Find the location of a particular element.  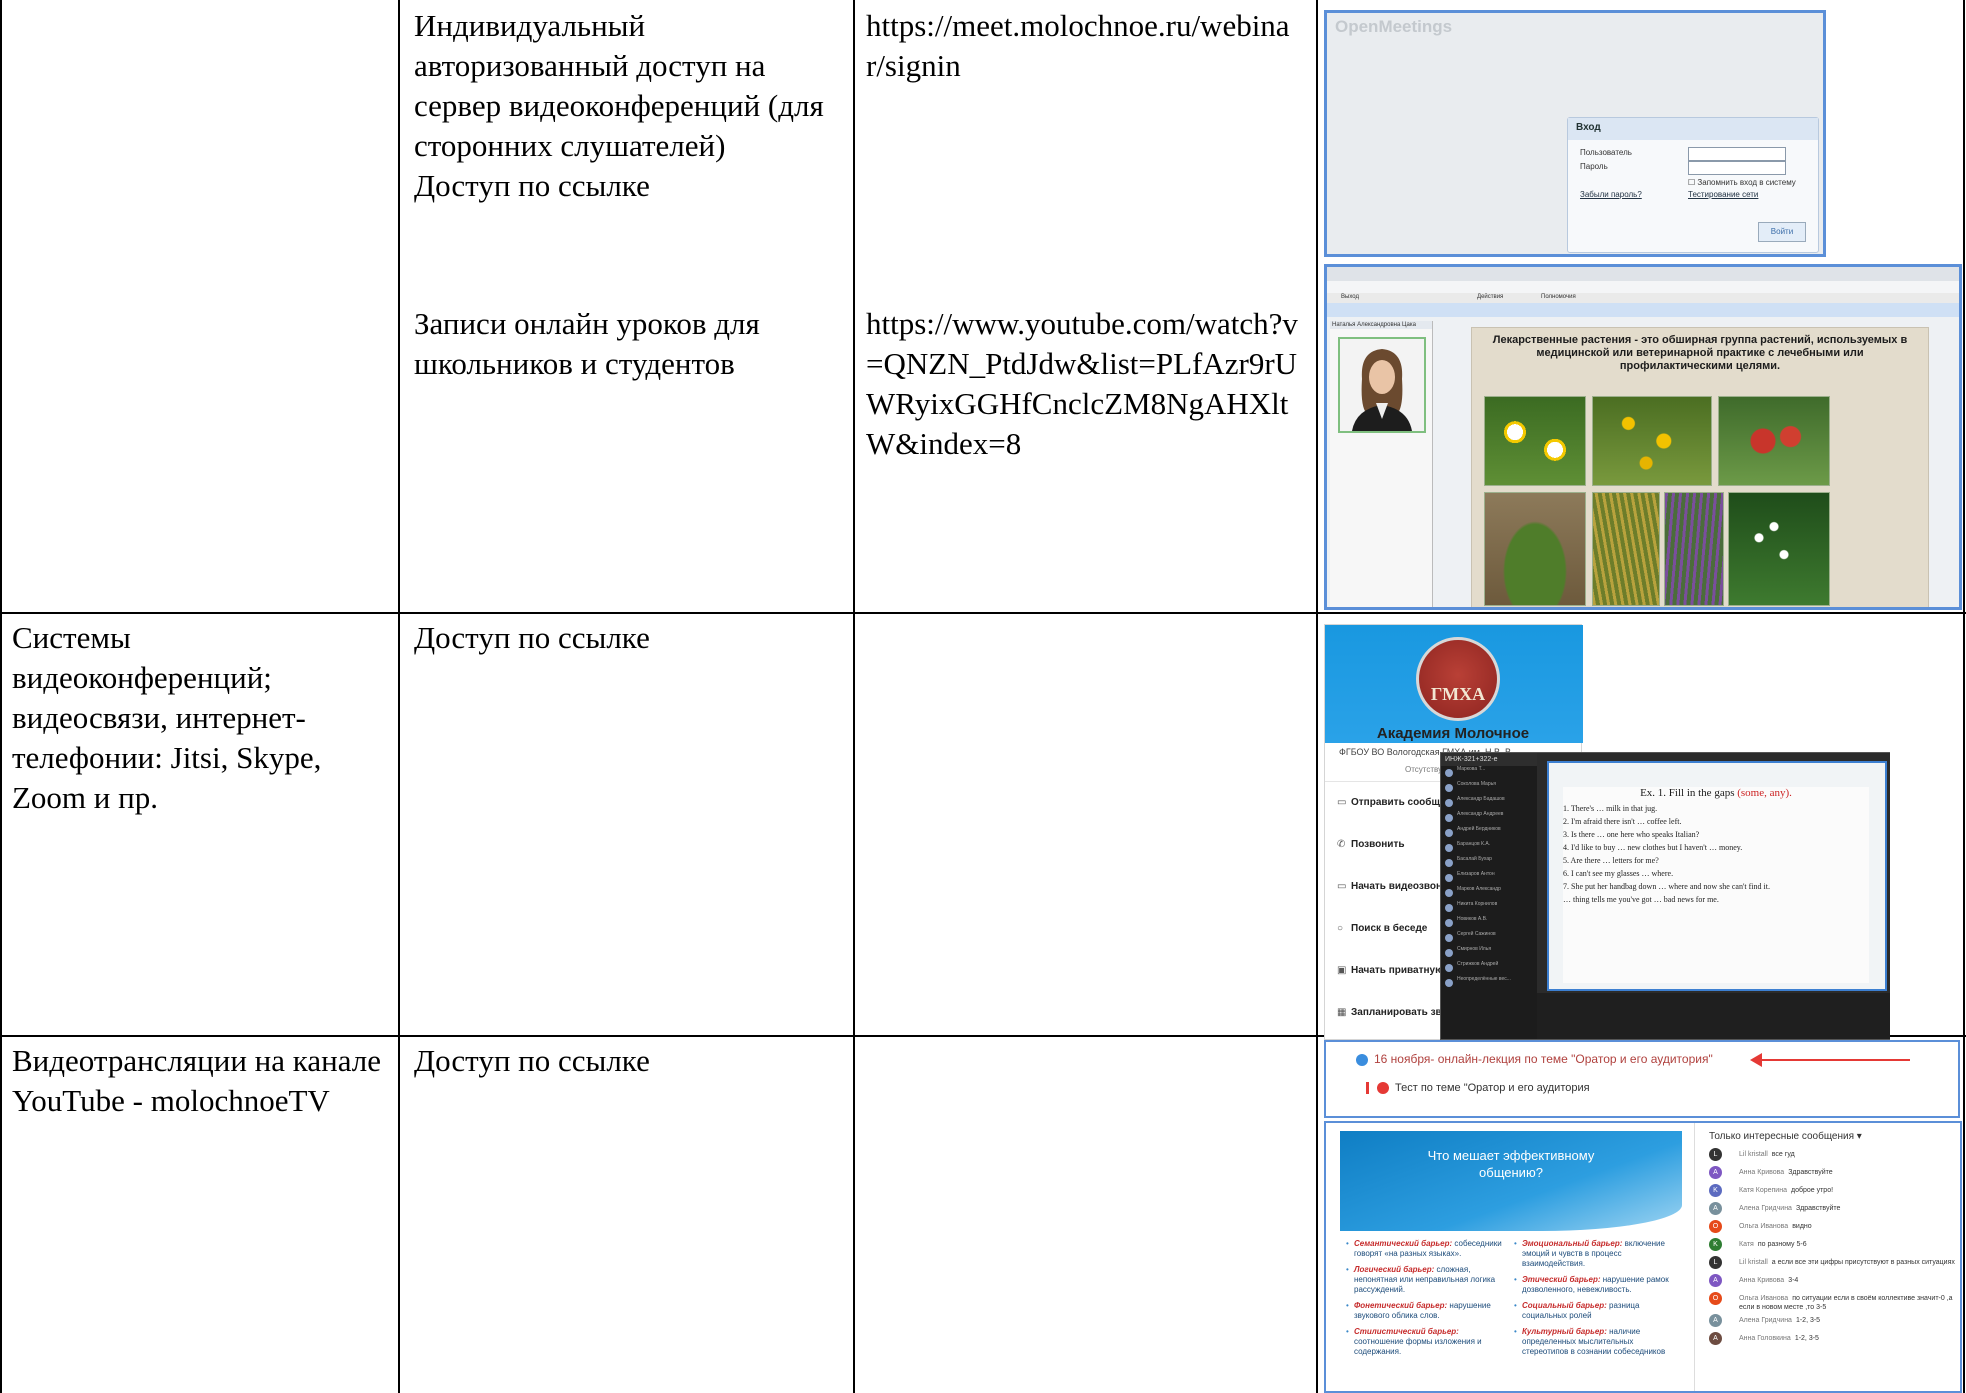

send-message-action: ▭ Отправить сообще is located at coordinates (1391, 802).